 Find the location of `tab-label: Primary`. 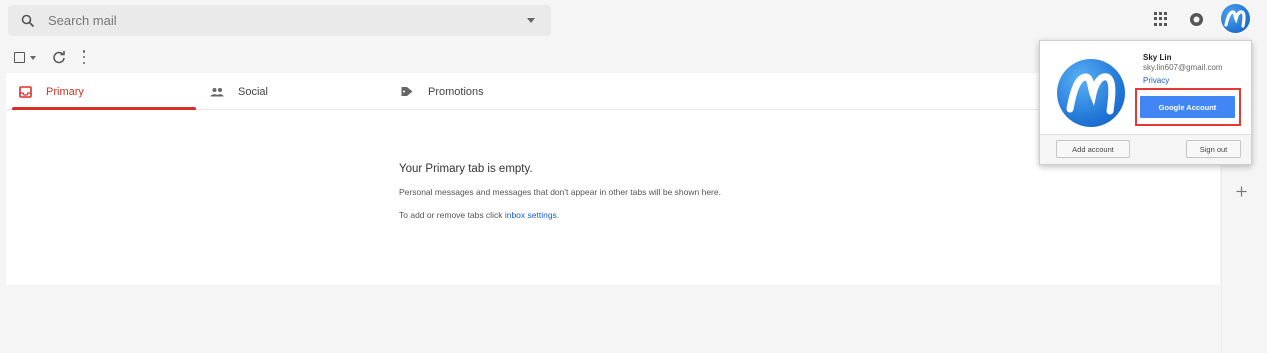

tab-label: Primary is located at coordinates (65, 91).